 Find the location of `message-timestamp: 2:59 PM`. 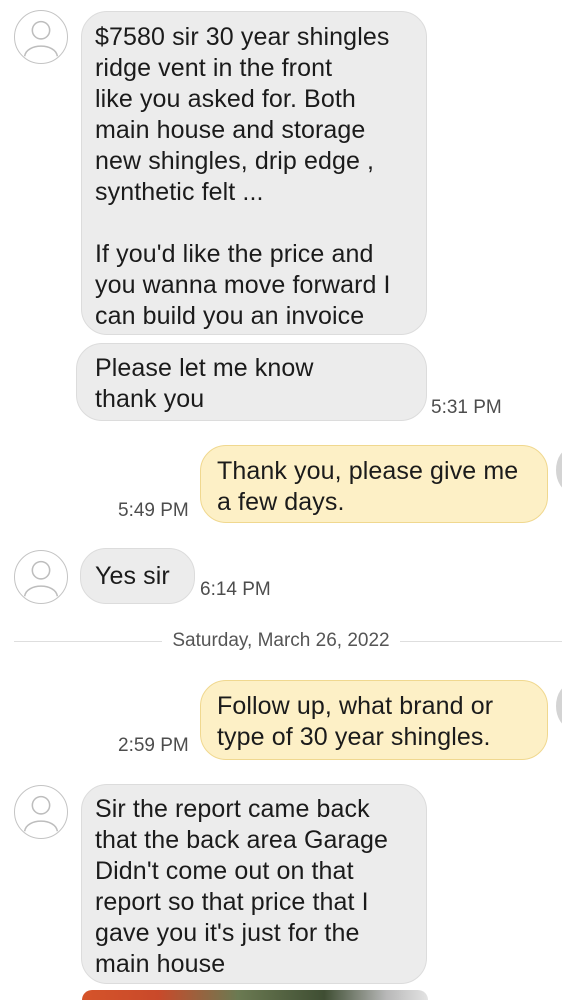

message-timestamp: 2:59 PM is located at coordinates (153, 745).